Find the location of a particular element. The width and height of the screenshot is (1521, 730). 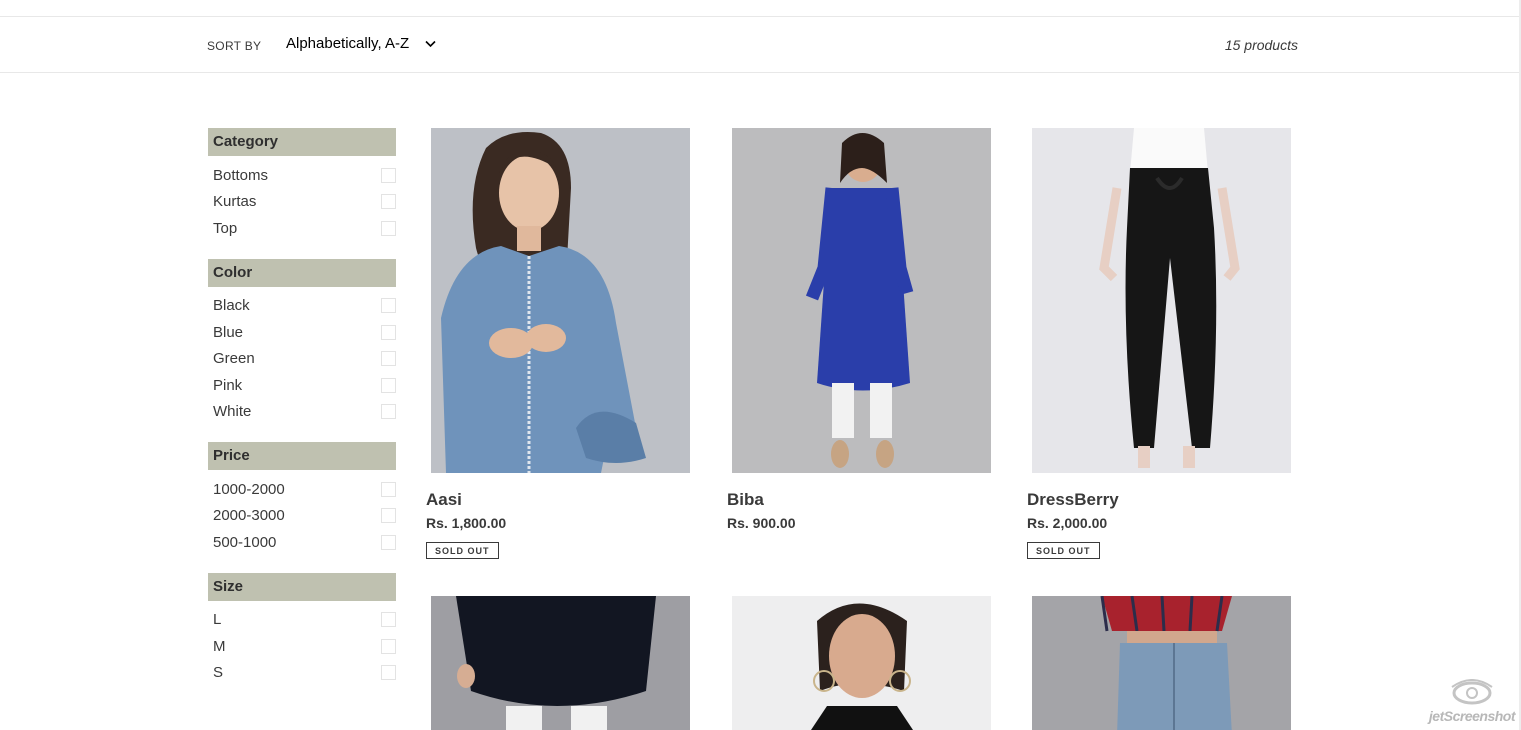

filter-group-price: Price 1000-2000 2000-3000 500-1000 is located at coordinates (302, 499).